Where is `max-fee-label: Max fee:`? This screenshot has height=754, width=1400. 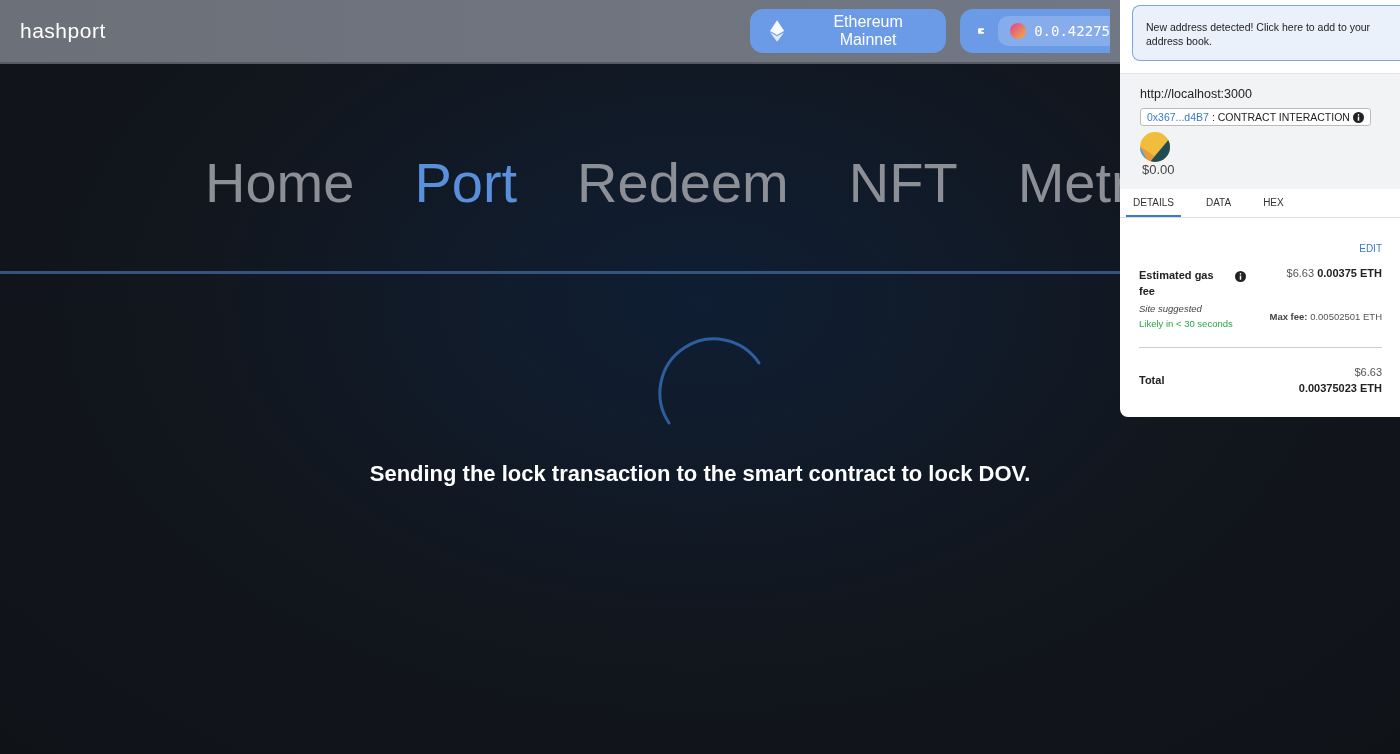
max-fee-label: Max fee: is located at coordinates (1288, 316).